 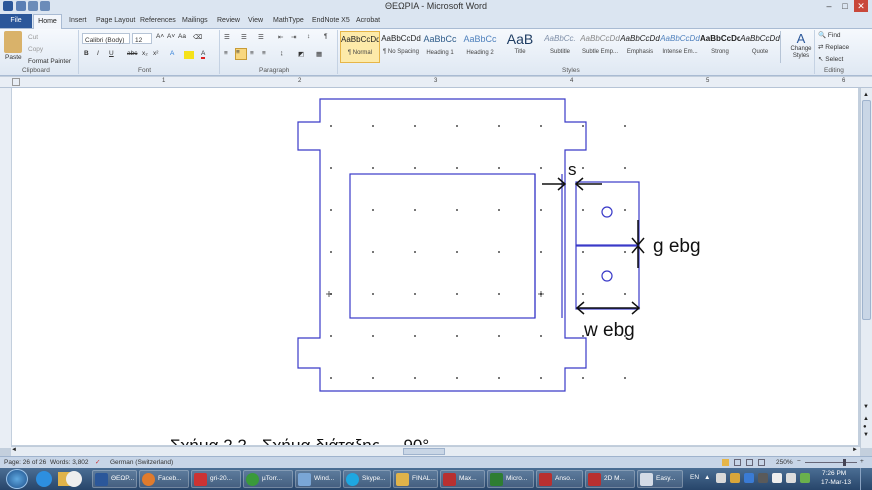 I want to click on zoom-in-icon: +, so click(x=862, y=461).